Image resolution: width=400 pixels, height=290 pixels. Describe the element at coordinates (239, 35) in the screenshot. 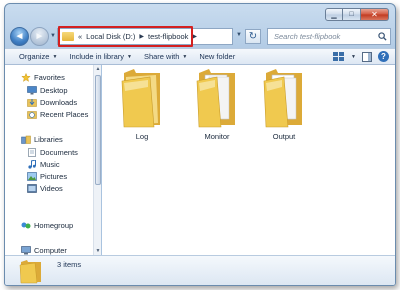

I see `address-history-dropdown: ▼` at that location.